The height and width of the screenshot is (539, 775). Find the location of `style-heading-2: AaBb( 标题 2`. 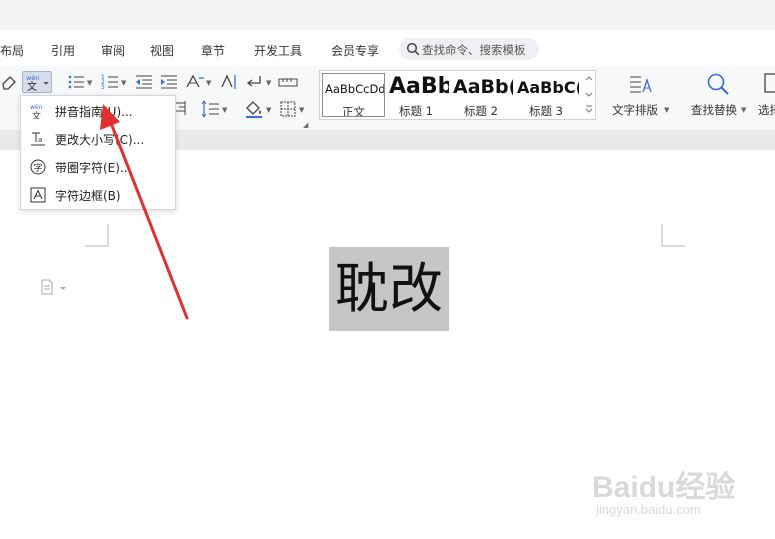

style-heading-2: AaBb( 标题 2 is located at coordinates (482, 95).